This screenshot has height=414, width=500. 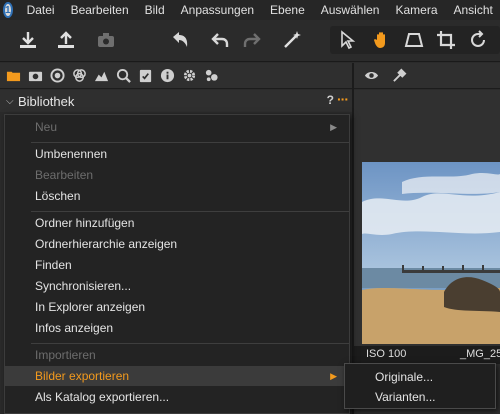 What do you see at coordinates (350, 10) in the screenshot?
I see `menu-auswaehlen: Auswählen` at bounding box center [350, 10].